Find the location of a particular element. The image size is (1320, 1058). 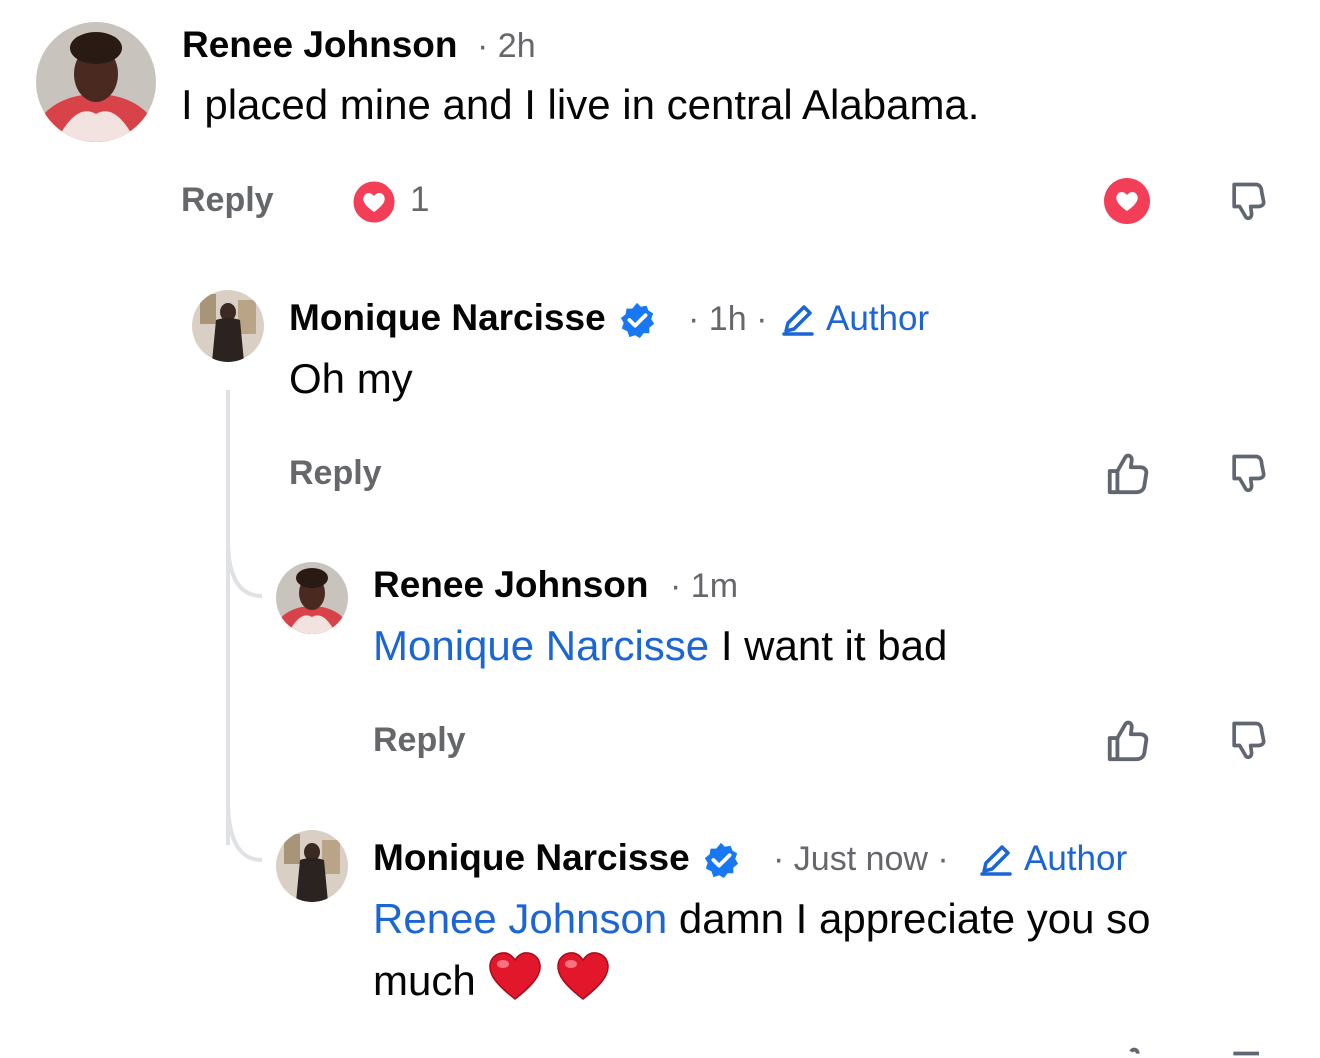

time: 1m is located at coordinates (714, 586).